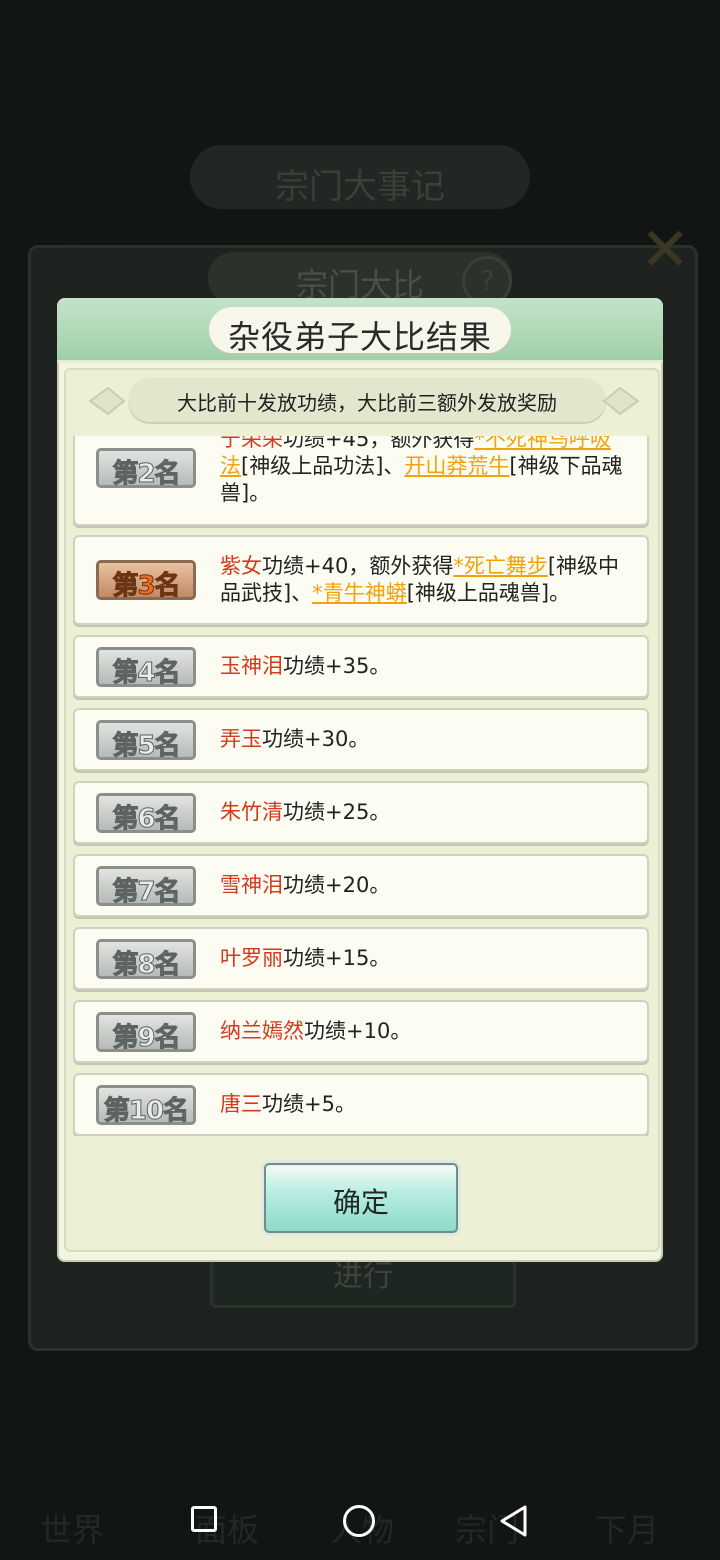  I want to click on rank-label: 第3名, so click(146, 586).